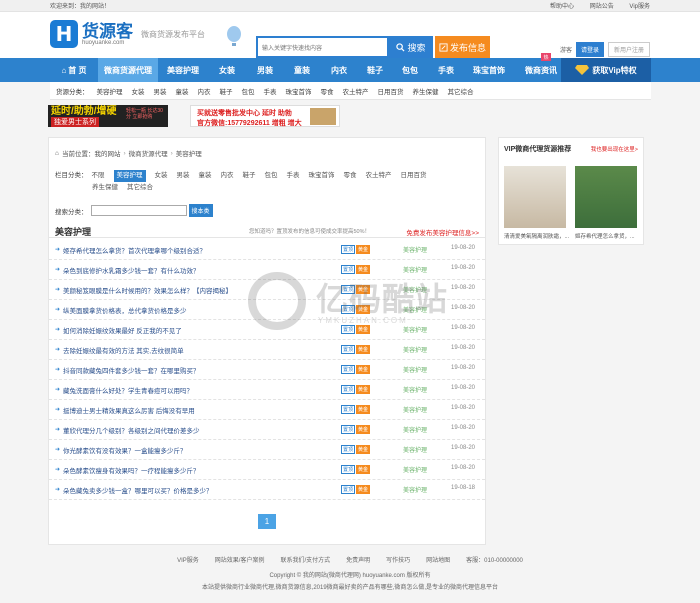 Image resolution: width=700 pixels, height=603 pixels. Describe the element at coordinates (267, 410) in the screenshot. I see `list-item: ➜ 挺博迪士男士精效果真这么厉害 后悔没有早用 置顶 黄金 美容护理 19-08-20` at that location.